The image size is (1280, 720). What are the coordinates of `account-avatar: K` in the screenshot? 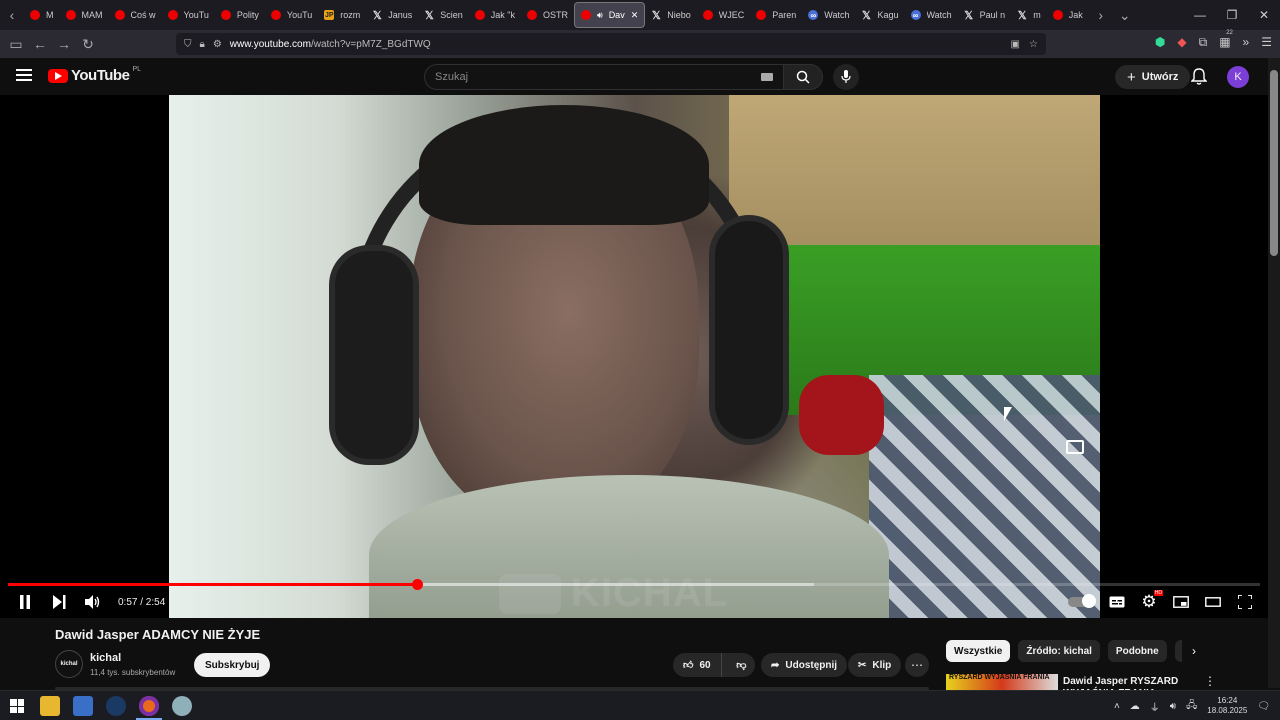 It's located at (1238, 77).